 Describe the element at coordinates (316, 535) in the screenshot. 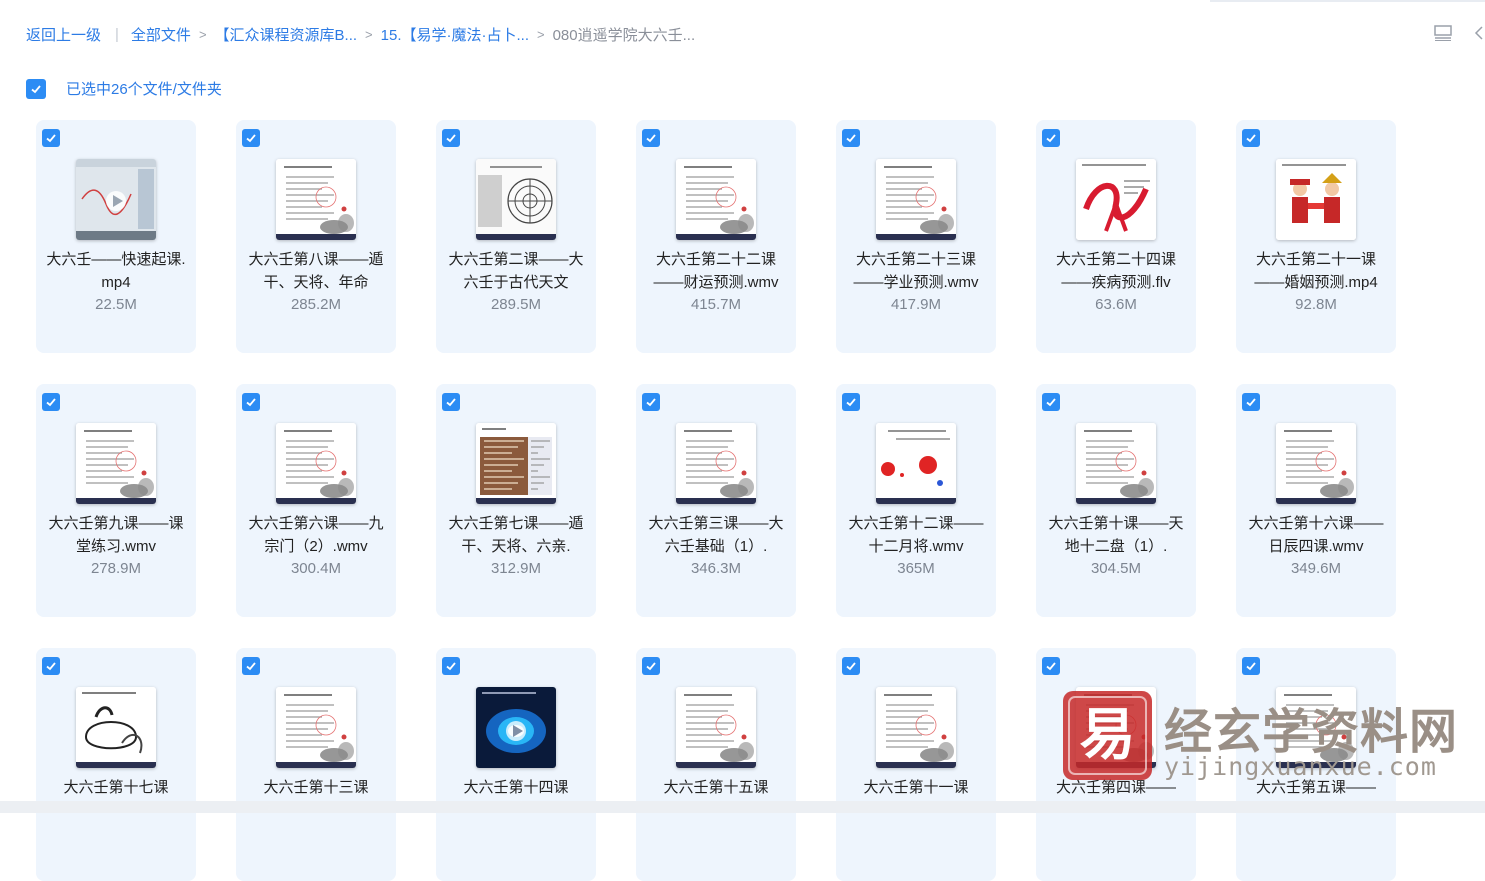

I see `file-name: 大六壬第六课——九宗门（2）.wmv` at that location.